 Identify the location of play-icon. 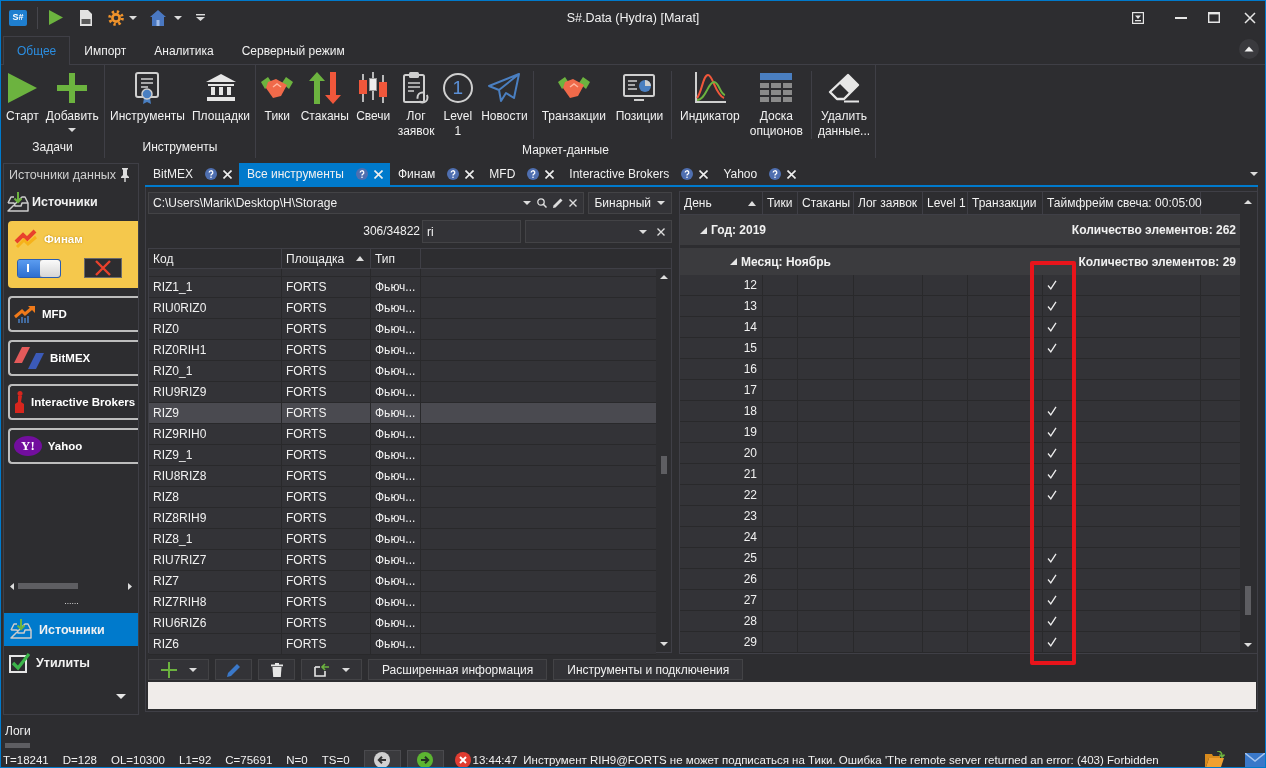
(56, 17).